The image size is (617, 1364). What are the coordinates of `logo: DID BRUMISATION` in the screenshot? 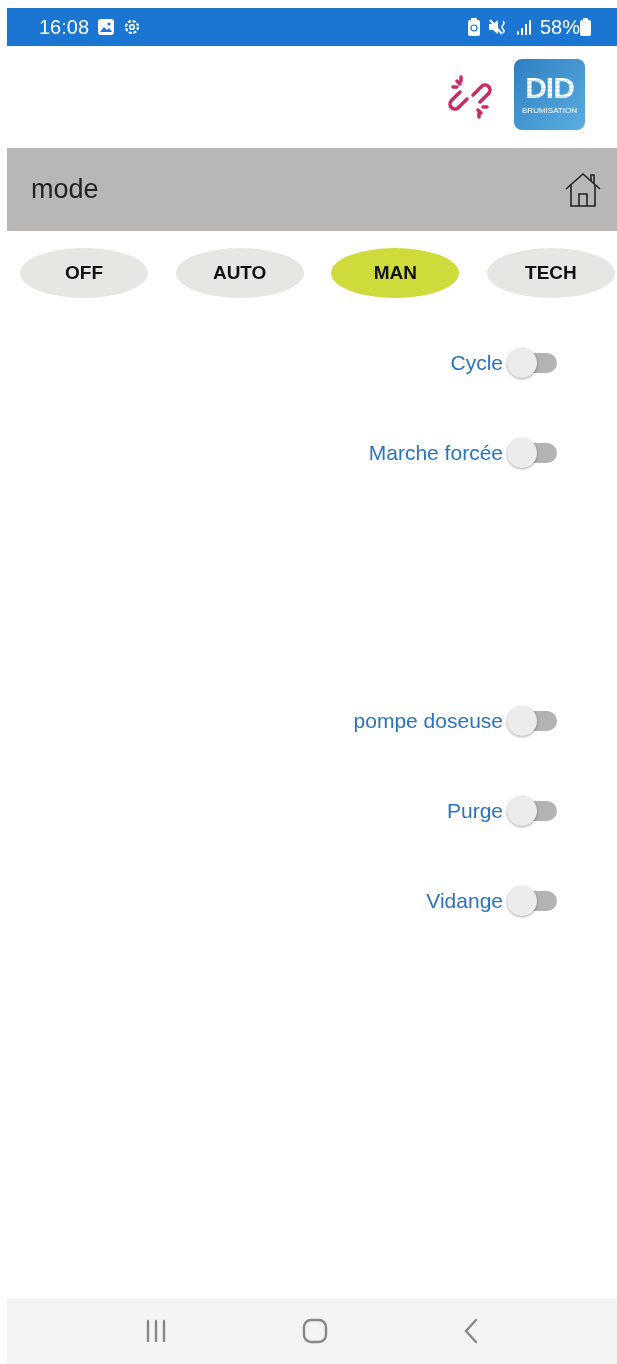 It's located at (549, 94).